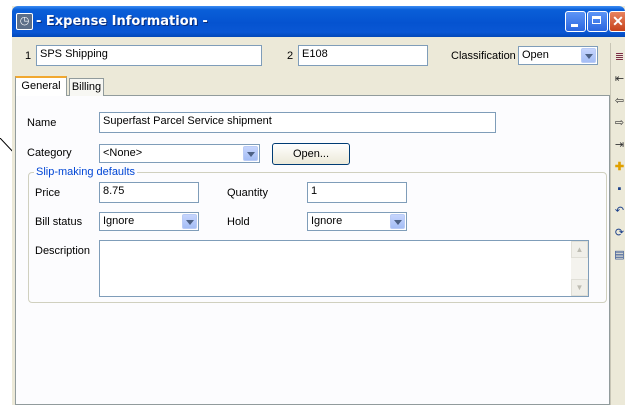 Image resolution: width=625 pixels, height=405 pixels. Describe the element at coordinates (619, 145) in the screenshot. I see `last-record-icon: ⇥` at that location.